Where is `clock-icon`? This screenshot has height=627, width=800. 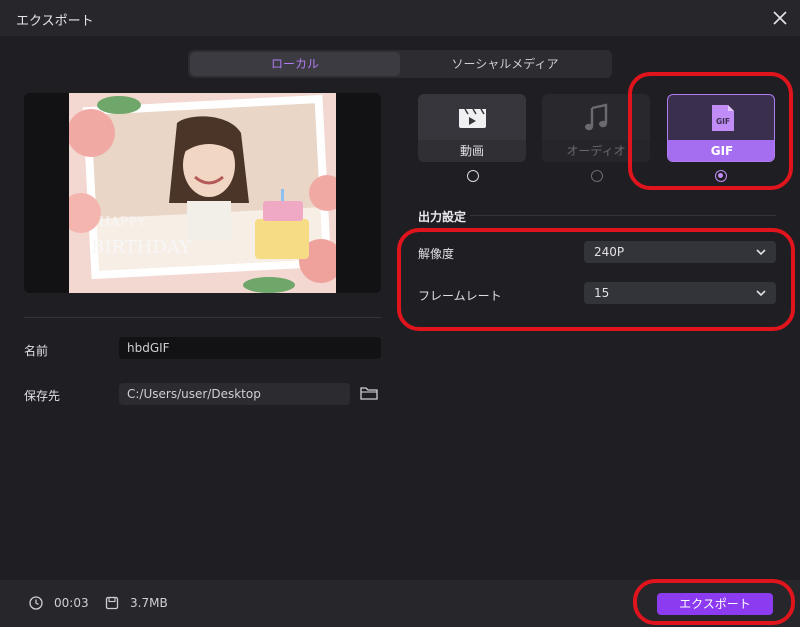
clock-icon is located at coordinates (36, 603).